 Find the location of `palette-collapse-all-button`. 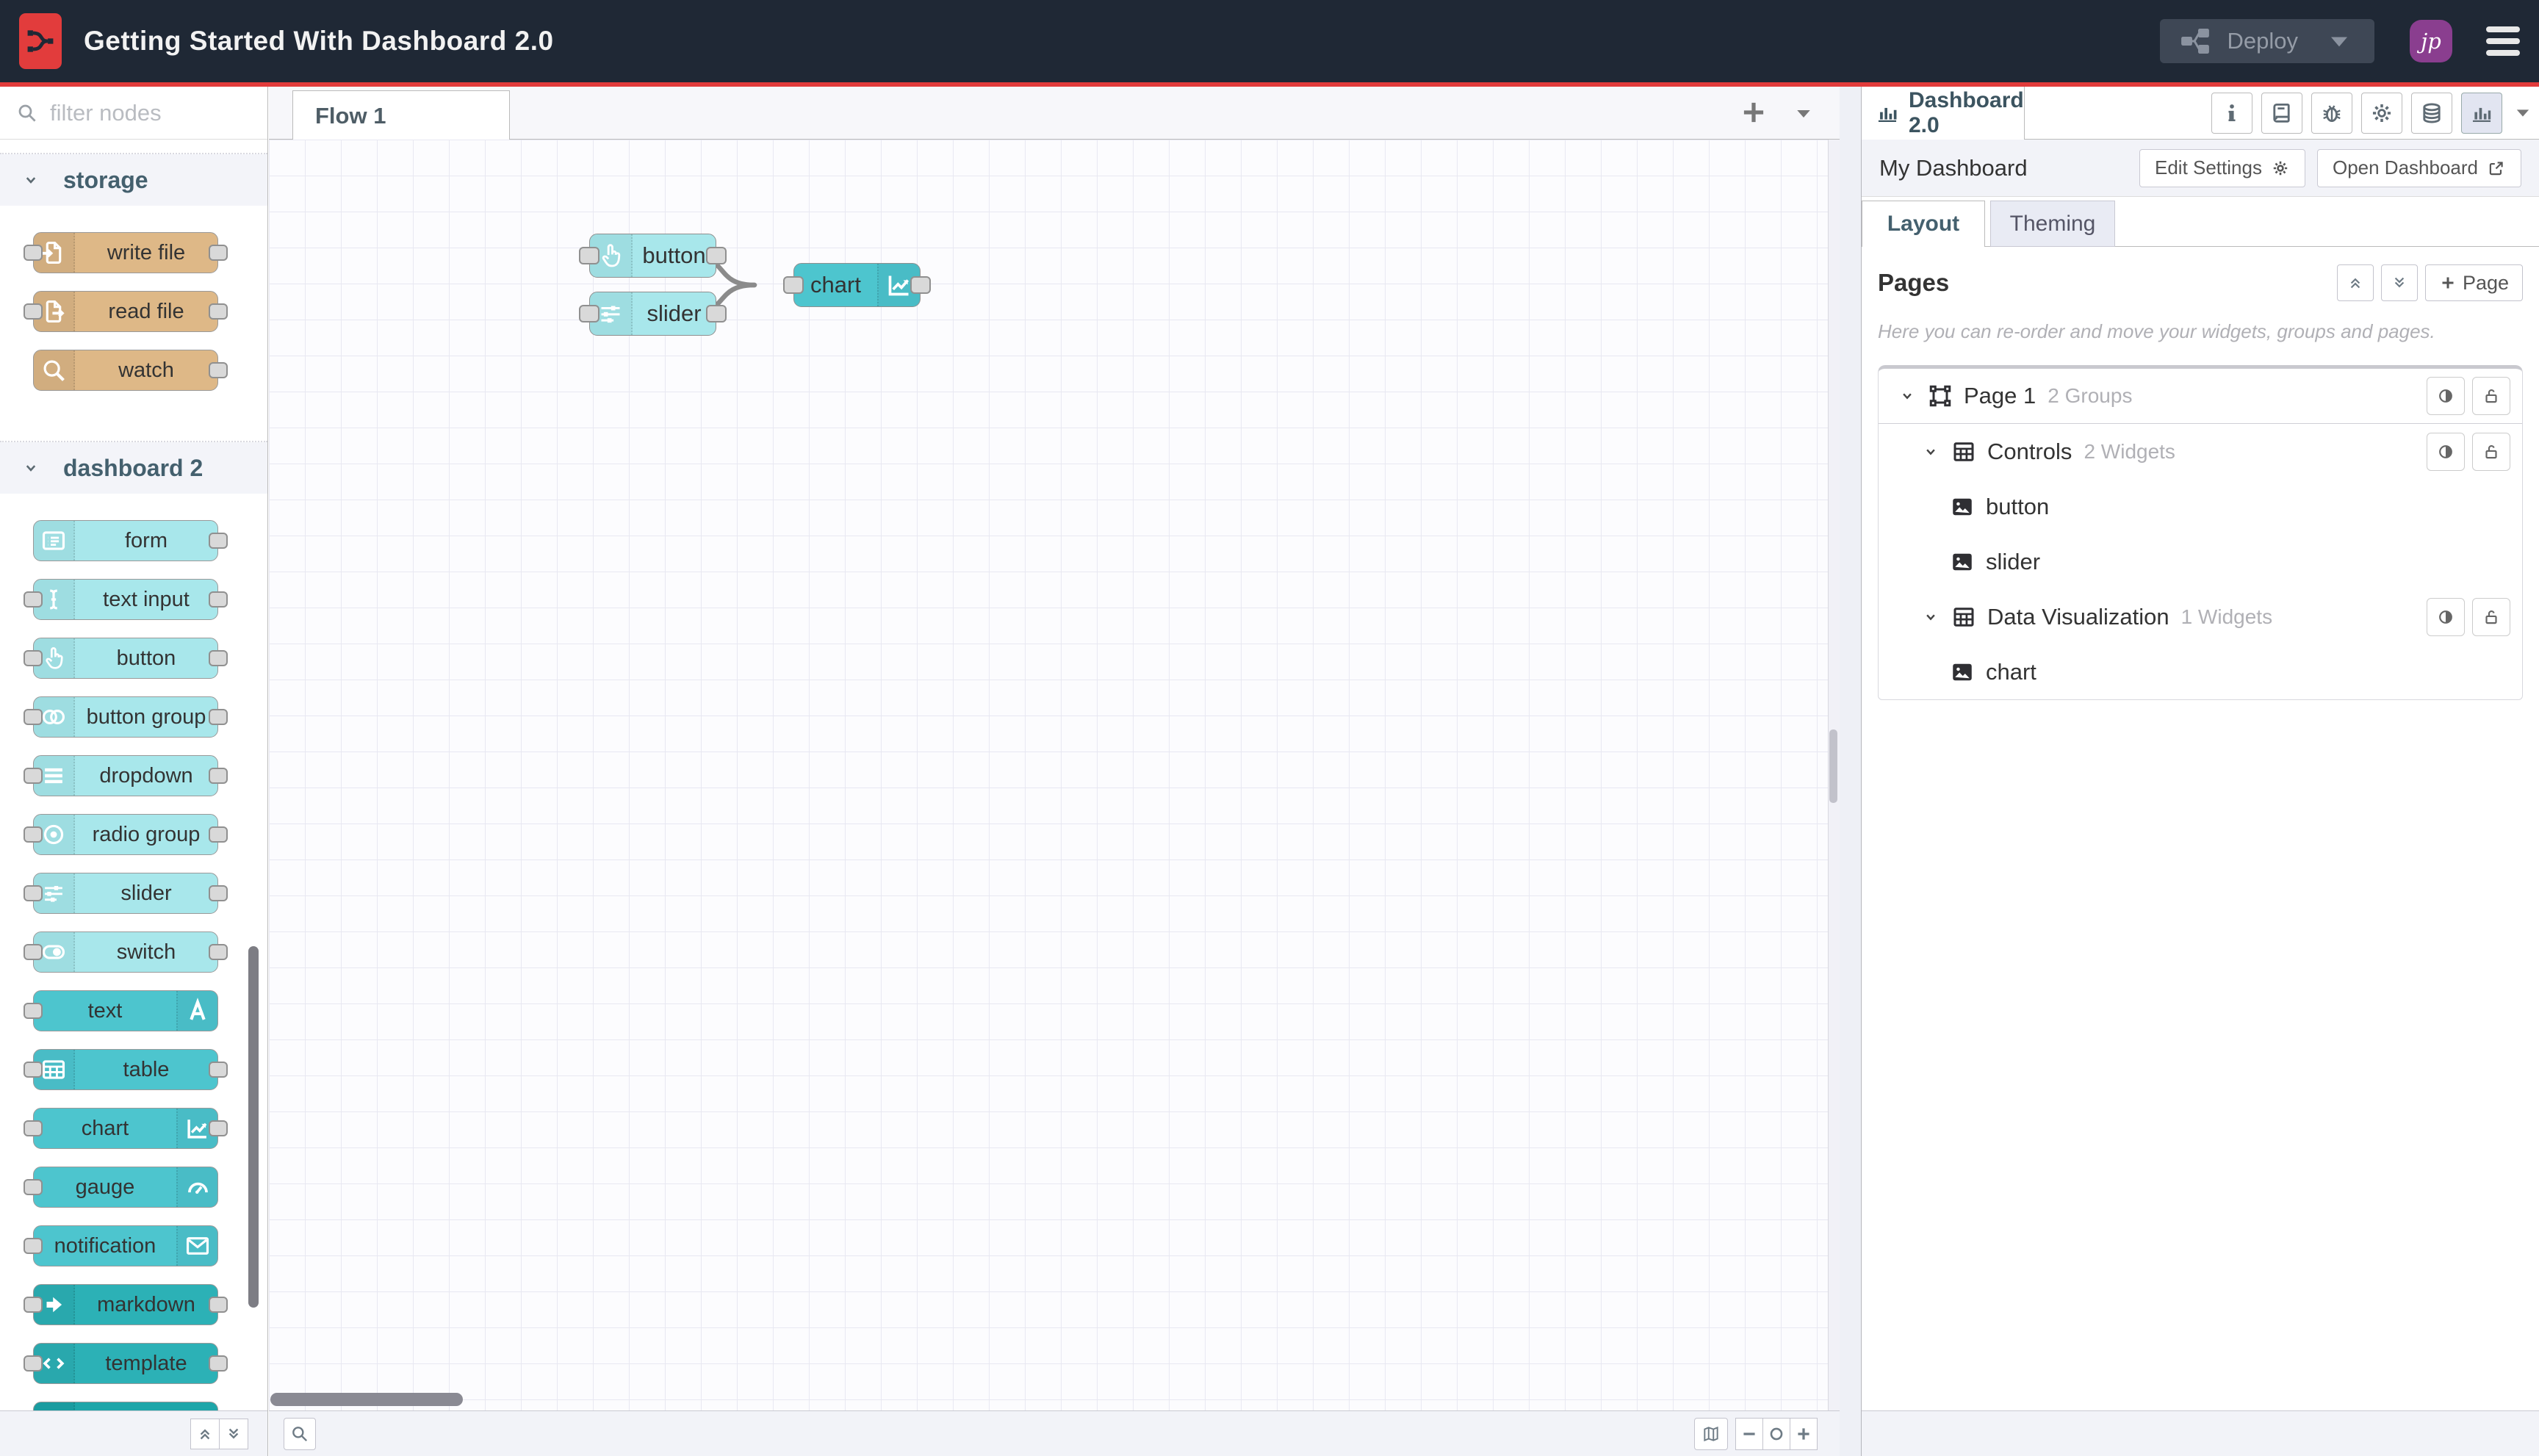

palette-collapse-all-button is located at coordinates (205, 1433).